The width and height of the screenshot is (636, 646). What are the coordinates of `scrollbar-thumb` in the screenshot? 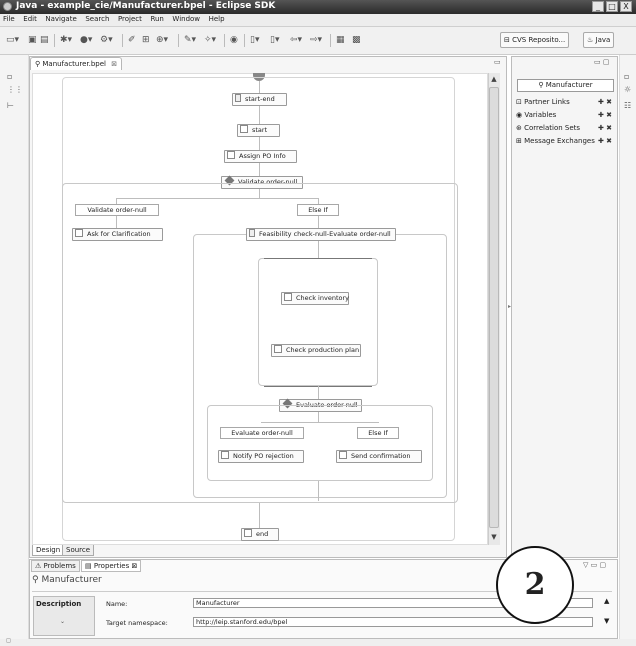 It's located at (494, 307).